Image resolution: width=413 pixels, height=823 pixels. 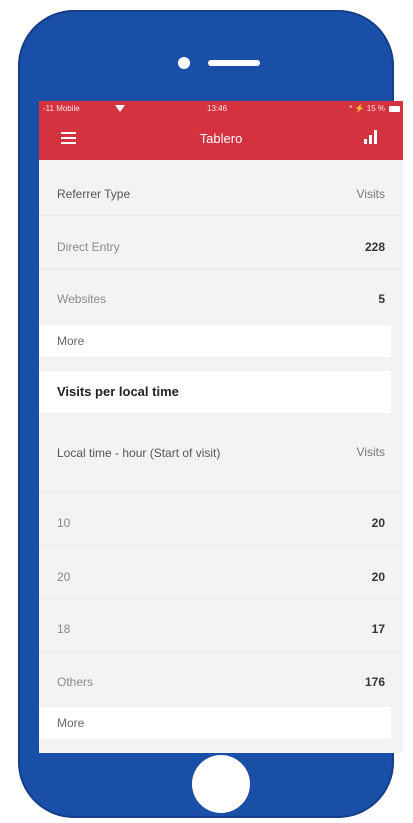 What do you see at coordinates (378, 629) in the screenshot?
I see `row-value: 17` at bounding box center [378, 629].